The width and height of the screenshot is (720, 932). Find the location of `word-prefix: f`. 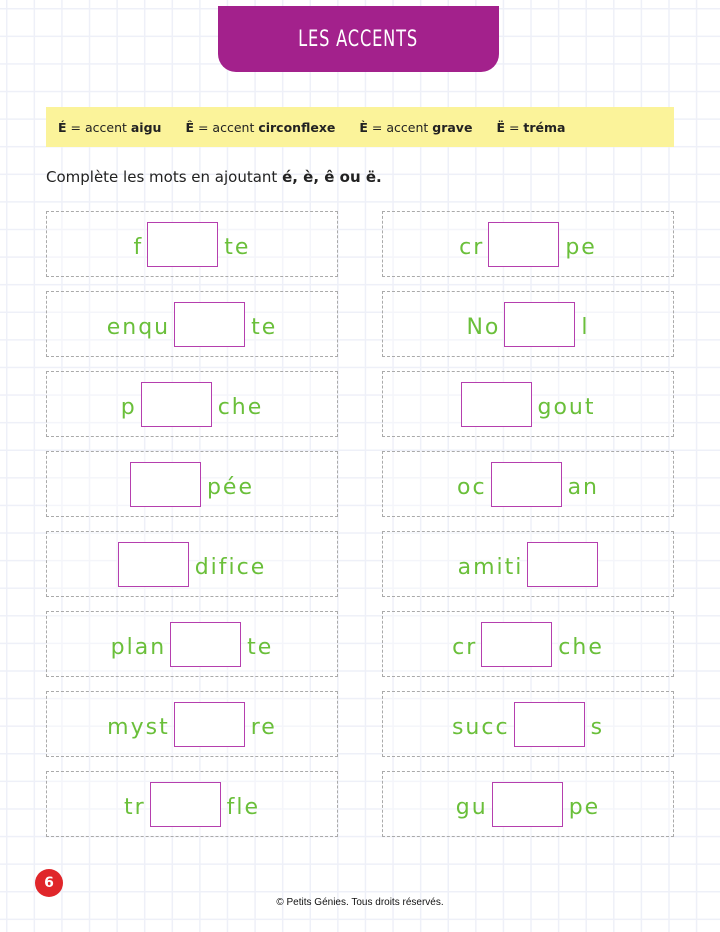

word-prefix: f is located at coordinates (138, 247).